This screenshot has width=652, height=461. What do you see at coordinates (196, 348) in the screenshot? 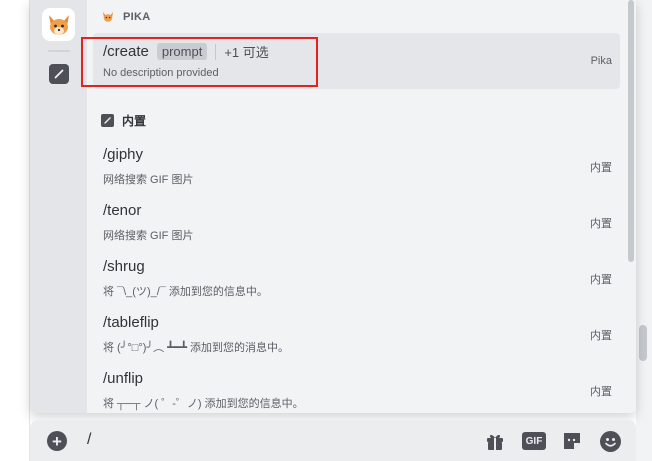
I see `command-description: 将 (╯°□°)╯︵ ┻━┻ 添加到您的消息中。` at bounding box center [196, 348].